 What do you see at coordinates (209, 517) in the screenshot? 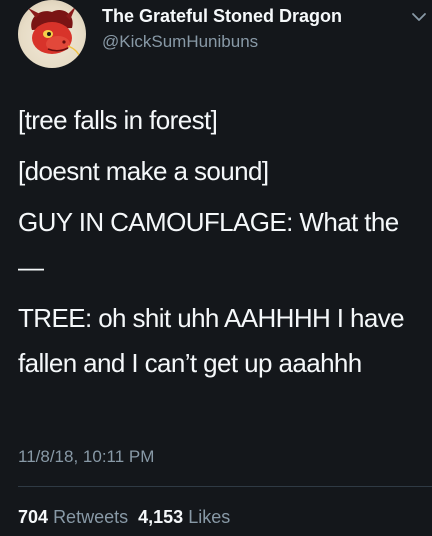
I see `likes-label: Likes` at bounding box center [209, 517].